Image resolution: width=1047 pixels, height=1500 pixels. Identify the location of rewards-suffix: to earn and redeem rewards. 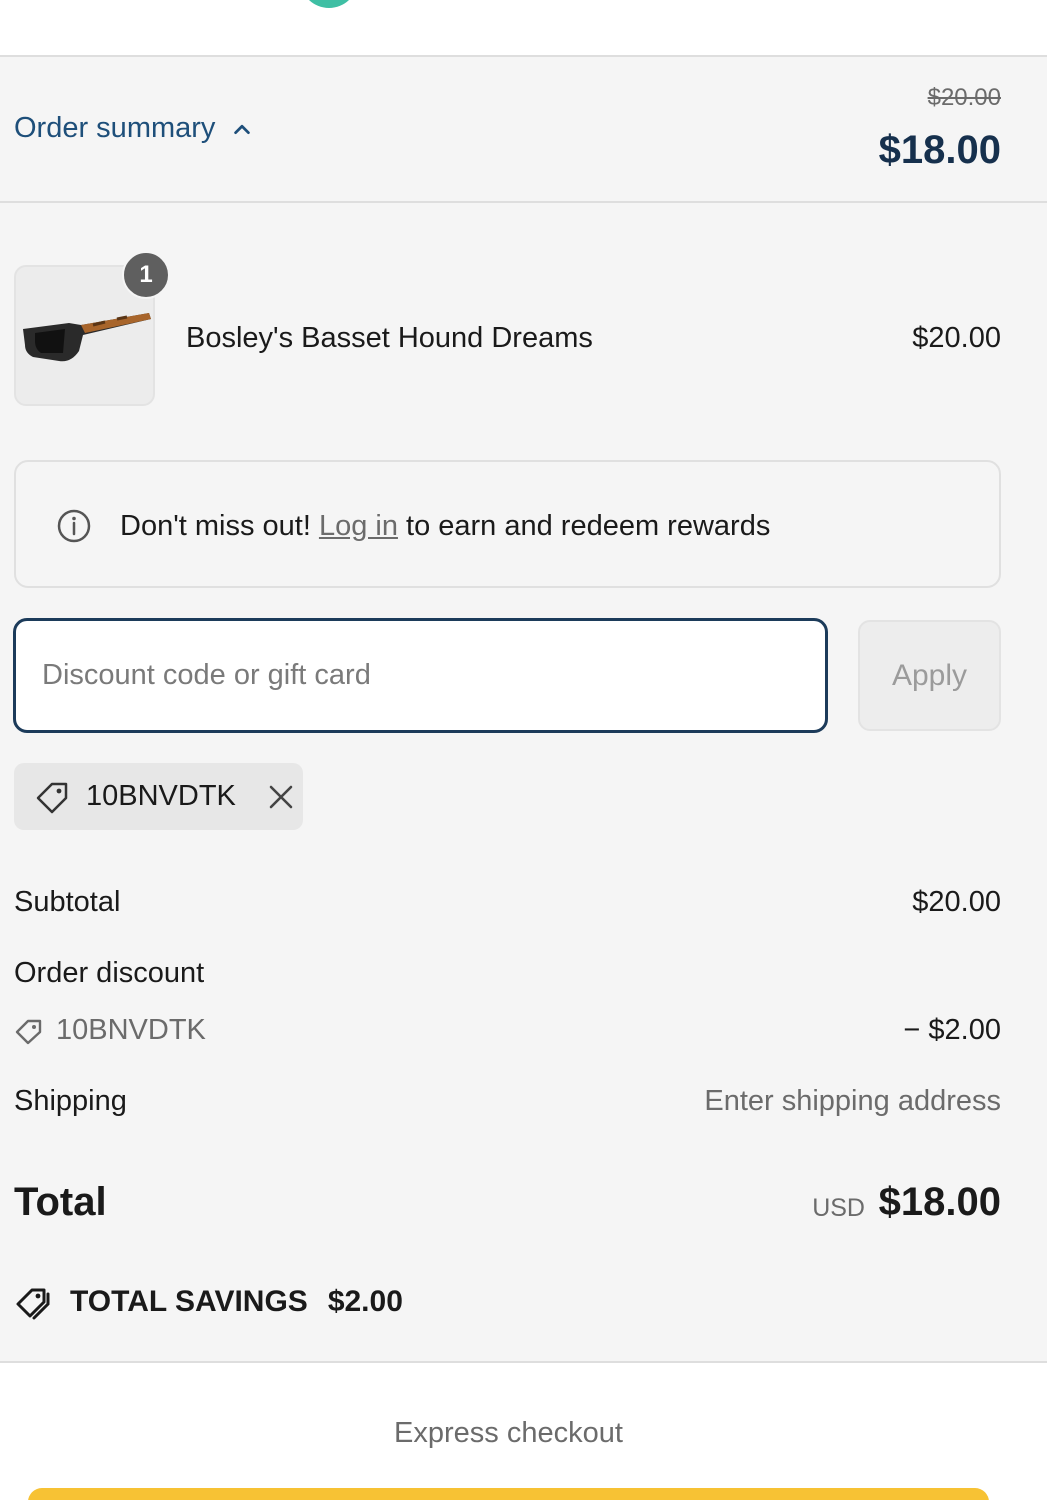
(584, 526).